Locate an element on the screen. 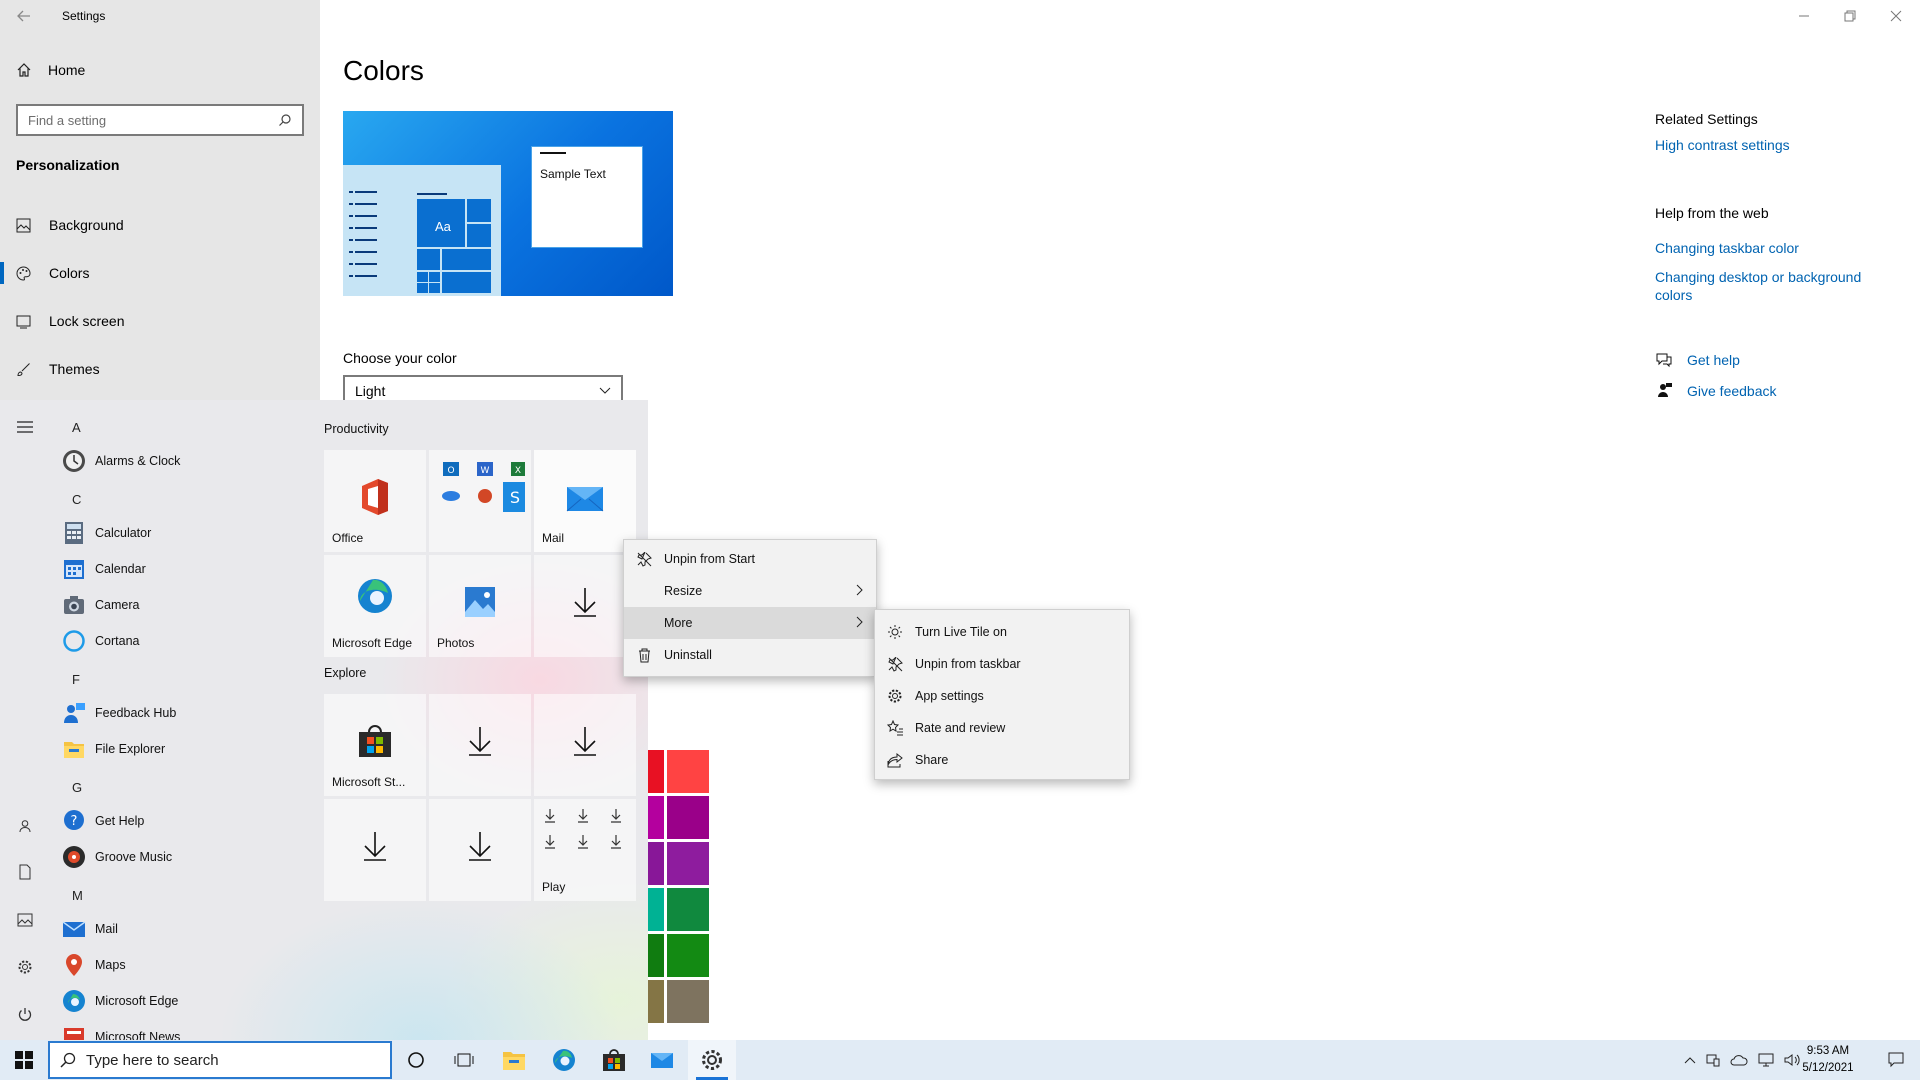  app-cortana: Cortana is located at coordinates (100, 641).